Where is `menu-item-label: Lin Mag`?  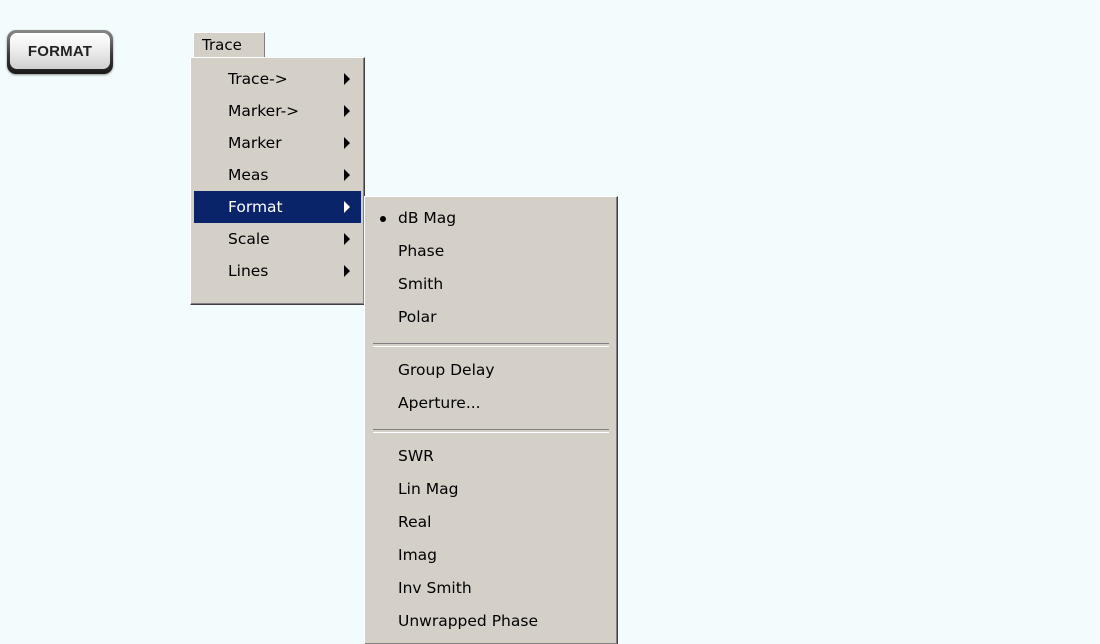
menu-item-label: Lin Mag is located at coordinates (428, 489).